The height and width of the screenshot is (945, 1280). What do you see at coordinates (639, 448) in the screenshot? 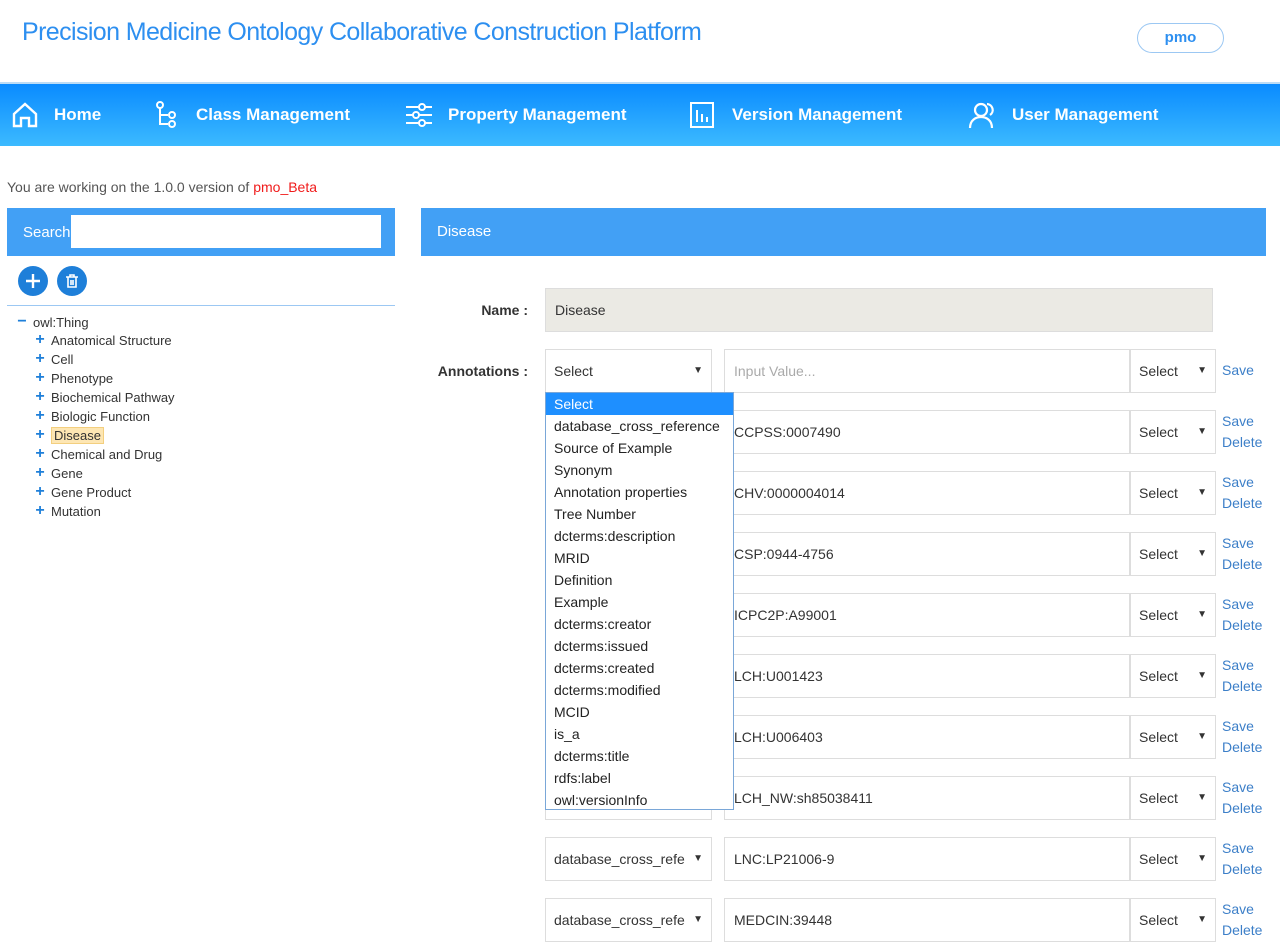
I see `dropdown-option: Source of Example` at bounding box center [639, 448].